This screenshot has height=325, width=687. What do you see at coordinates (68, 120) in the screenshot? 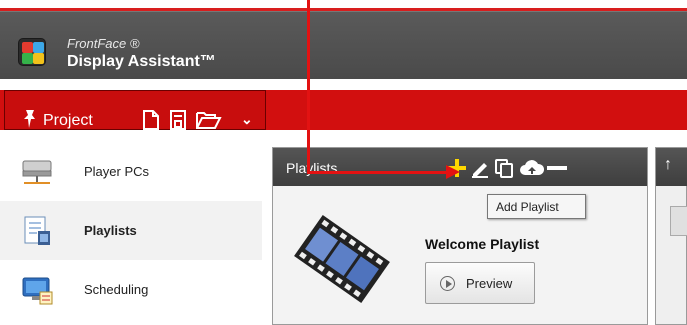
I see `project-label: Project` at bounding box center [68, 120].